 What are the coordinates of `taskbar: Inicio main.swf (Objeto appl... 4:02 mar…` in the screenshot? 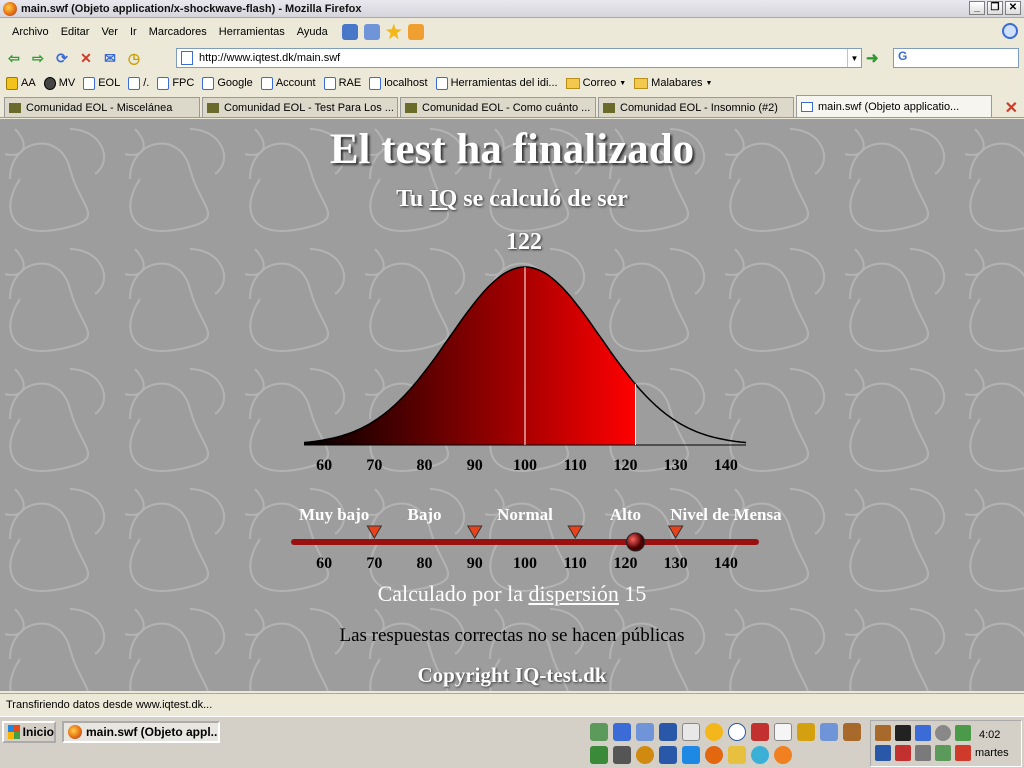 It's located at (512, 742).